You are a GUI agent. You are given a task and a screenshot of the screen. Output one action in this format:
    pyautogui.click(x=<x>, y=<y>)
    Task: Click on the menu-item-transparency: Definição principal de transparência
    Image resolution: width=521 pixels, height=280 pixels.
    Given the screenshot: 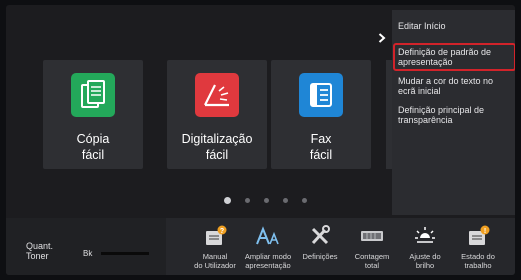 What is the action you would take?
    pyautogui.click(x=454, y=115)
    